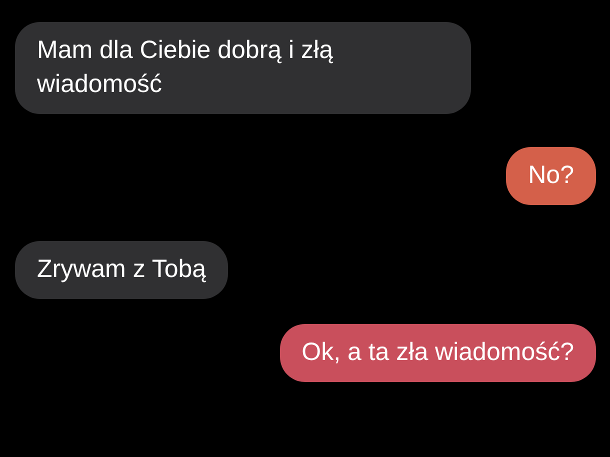  What do you see at coordinates (121, 270) in the screenshot?
I see `message-bubble: Zrywam z Tobą` at bounding box center [121, 270].